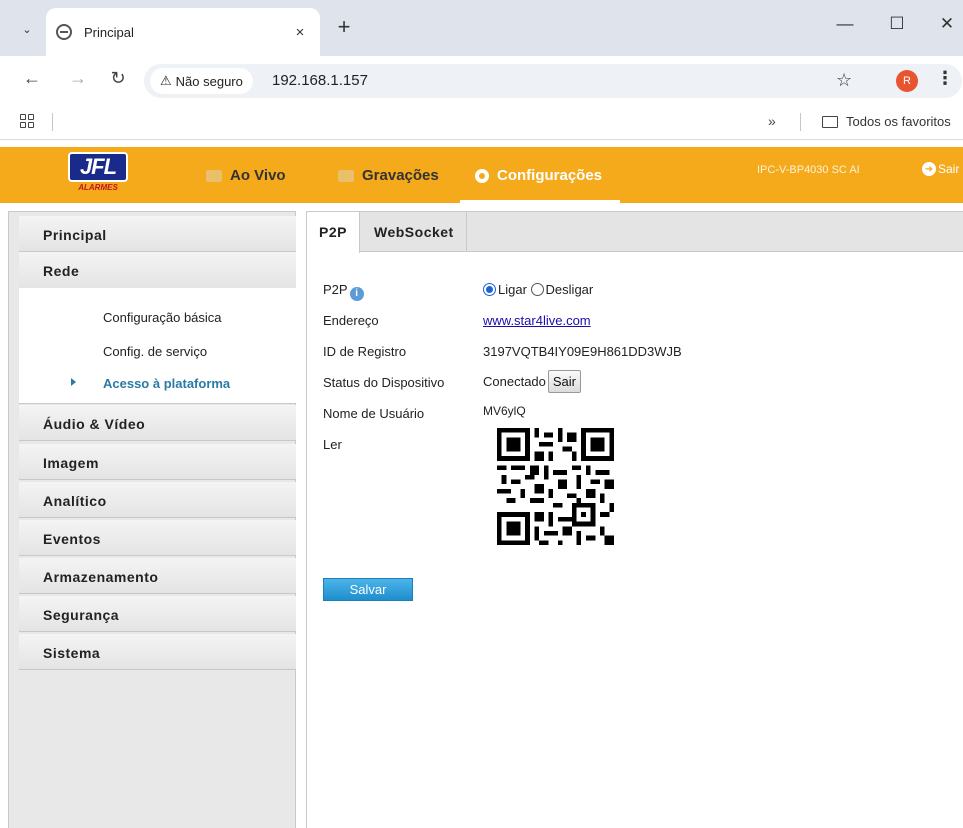  What do you see at coordinates (564, 381) in the screenshot?
I see `disconnect-button: Sair` at bounding box center [564, 381].